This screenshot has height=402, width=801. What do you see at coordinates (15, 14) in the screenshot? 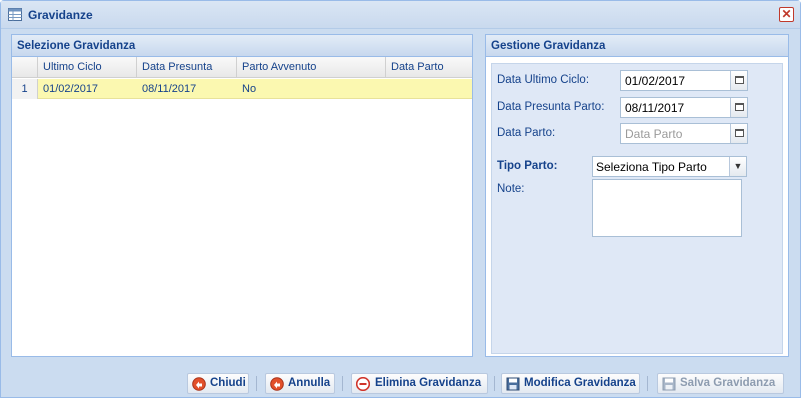
I see `table-icon` at bounding box center [15, 14].